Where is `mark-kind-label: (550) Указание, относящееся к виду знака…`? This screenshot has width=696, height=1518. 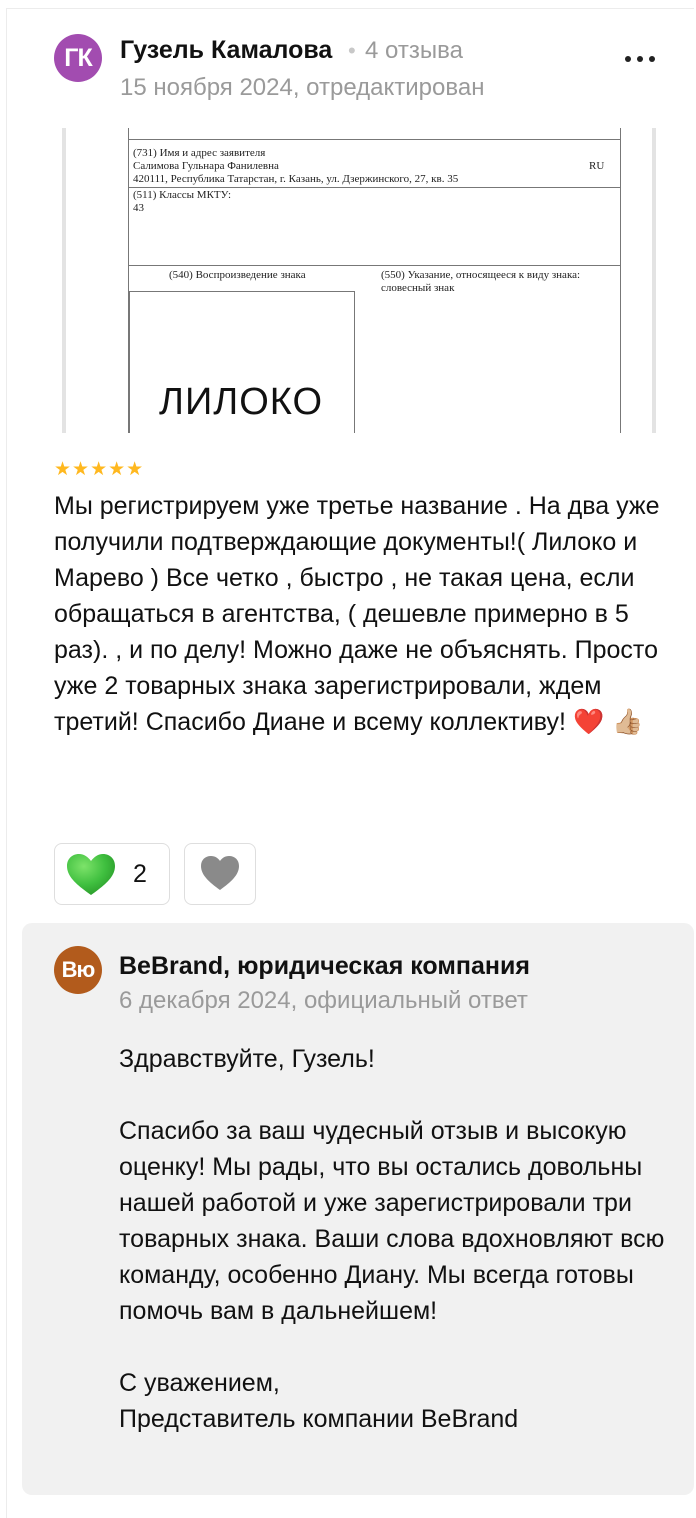
mark-kind-label: (550) Указание, относящееся к виду знака… is located at coordinates (481, 275).